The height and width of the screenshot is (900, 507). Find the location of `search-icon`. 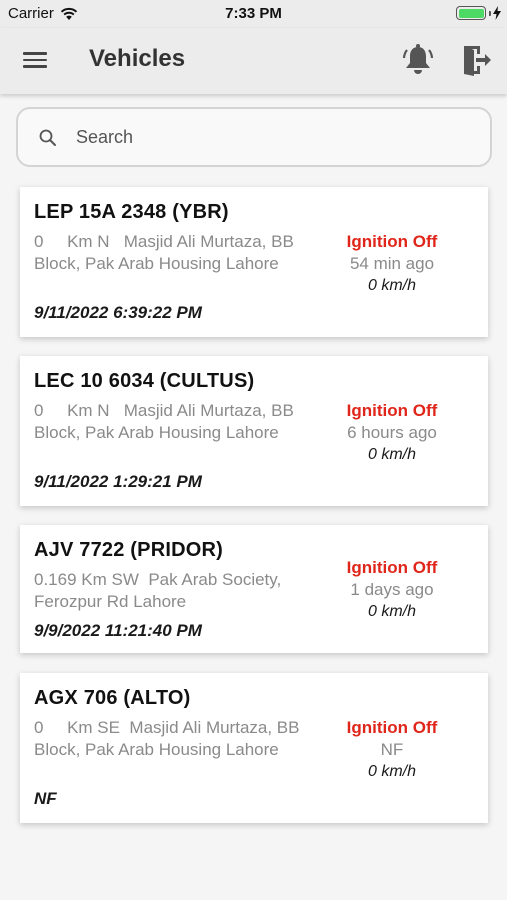

search-icon is located at coordinates (47, 137).